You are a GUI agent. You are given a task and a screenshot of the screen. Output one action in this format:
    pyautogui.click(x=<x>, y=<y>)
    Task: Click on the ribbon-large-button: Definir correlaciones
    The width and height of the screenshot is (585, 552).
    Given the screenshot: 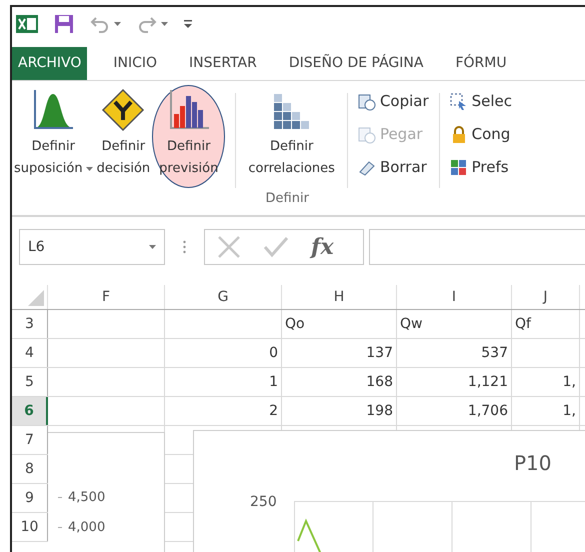 What is the action you would take?
    pyautogui.click(x=291, y=136)
    